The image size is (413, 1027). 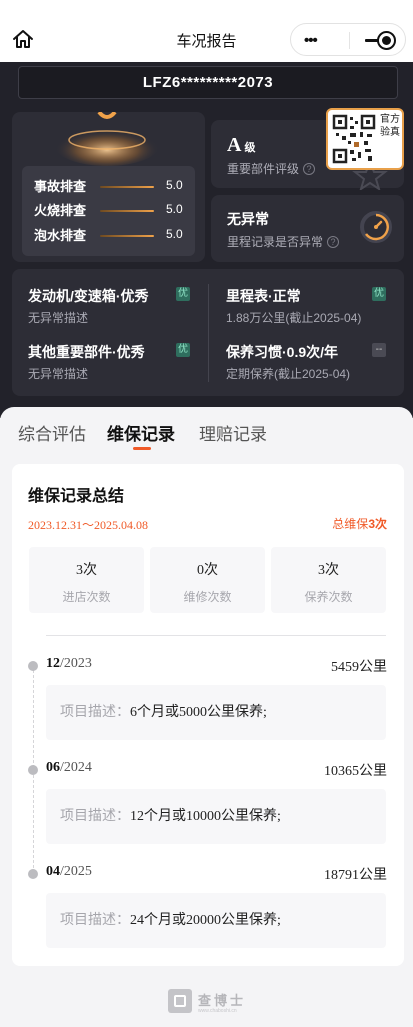 I want to click on eval-odometer-title: 里程表·正常, so click(x=263, y=296).